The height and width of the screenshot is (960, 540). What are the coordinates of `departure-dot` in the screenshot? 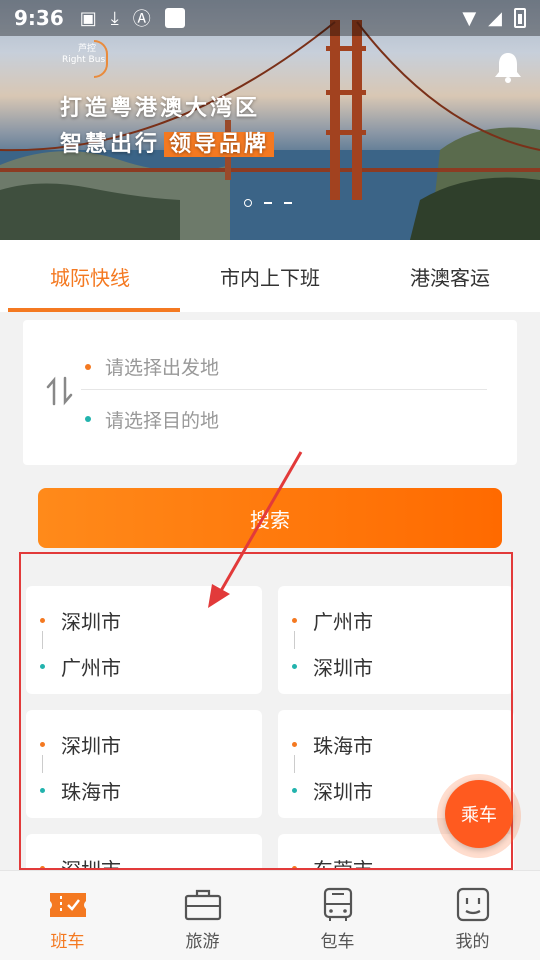 It's located at (88, 366).